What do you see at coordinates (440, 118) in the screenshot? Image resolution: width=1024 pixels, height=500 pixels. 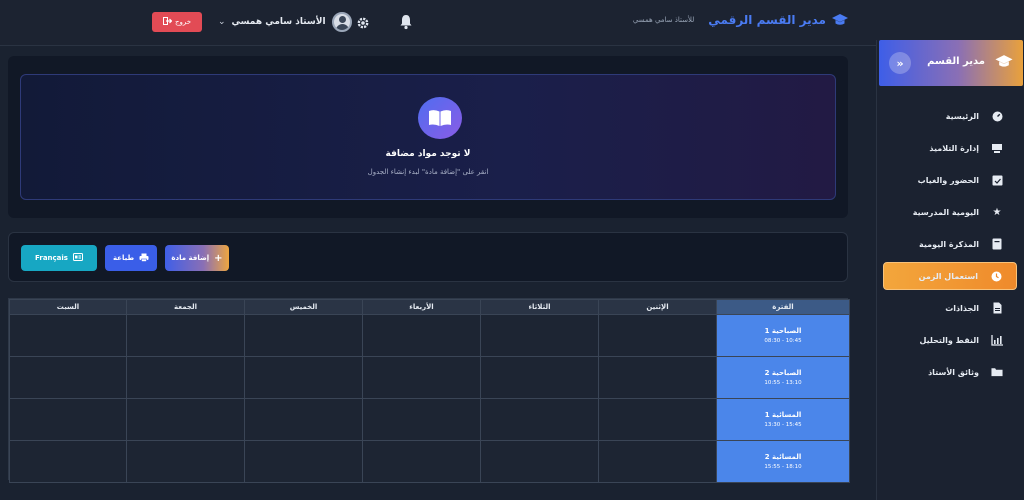 I see `book-icon` at bounding box center [440, 118].